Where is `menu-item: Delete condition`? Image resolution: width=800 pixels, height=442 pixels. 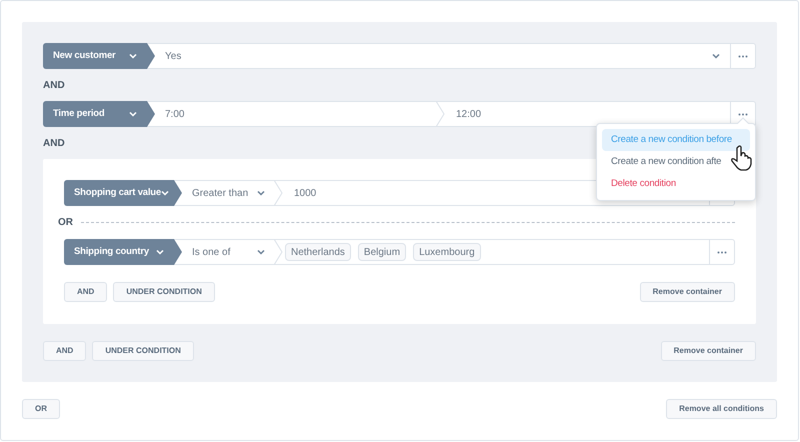 menu-item: Delete condition is located at coordinates (676, 184).